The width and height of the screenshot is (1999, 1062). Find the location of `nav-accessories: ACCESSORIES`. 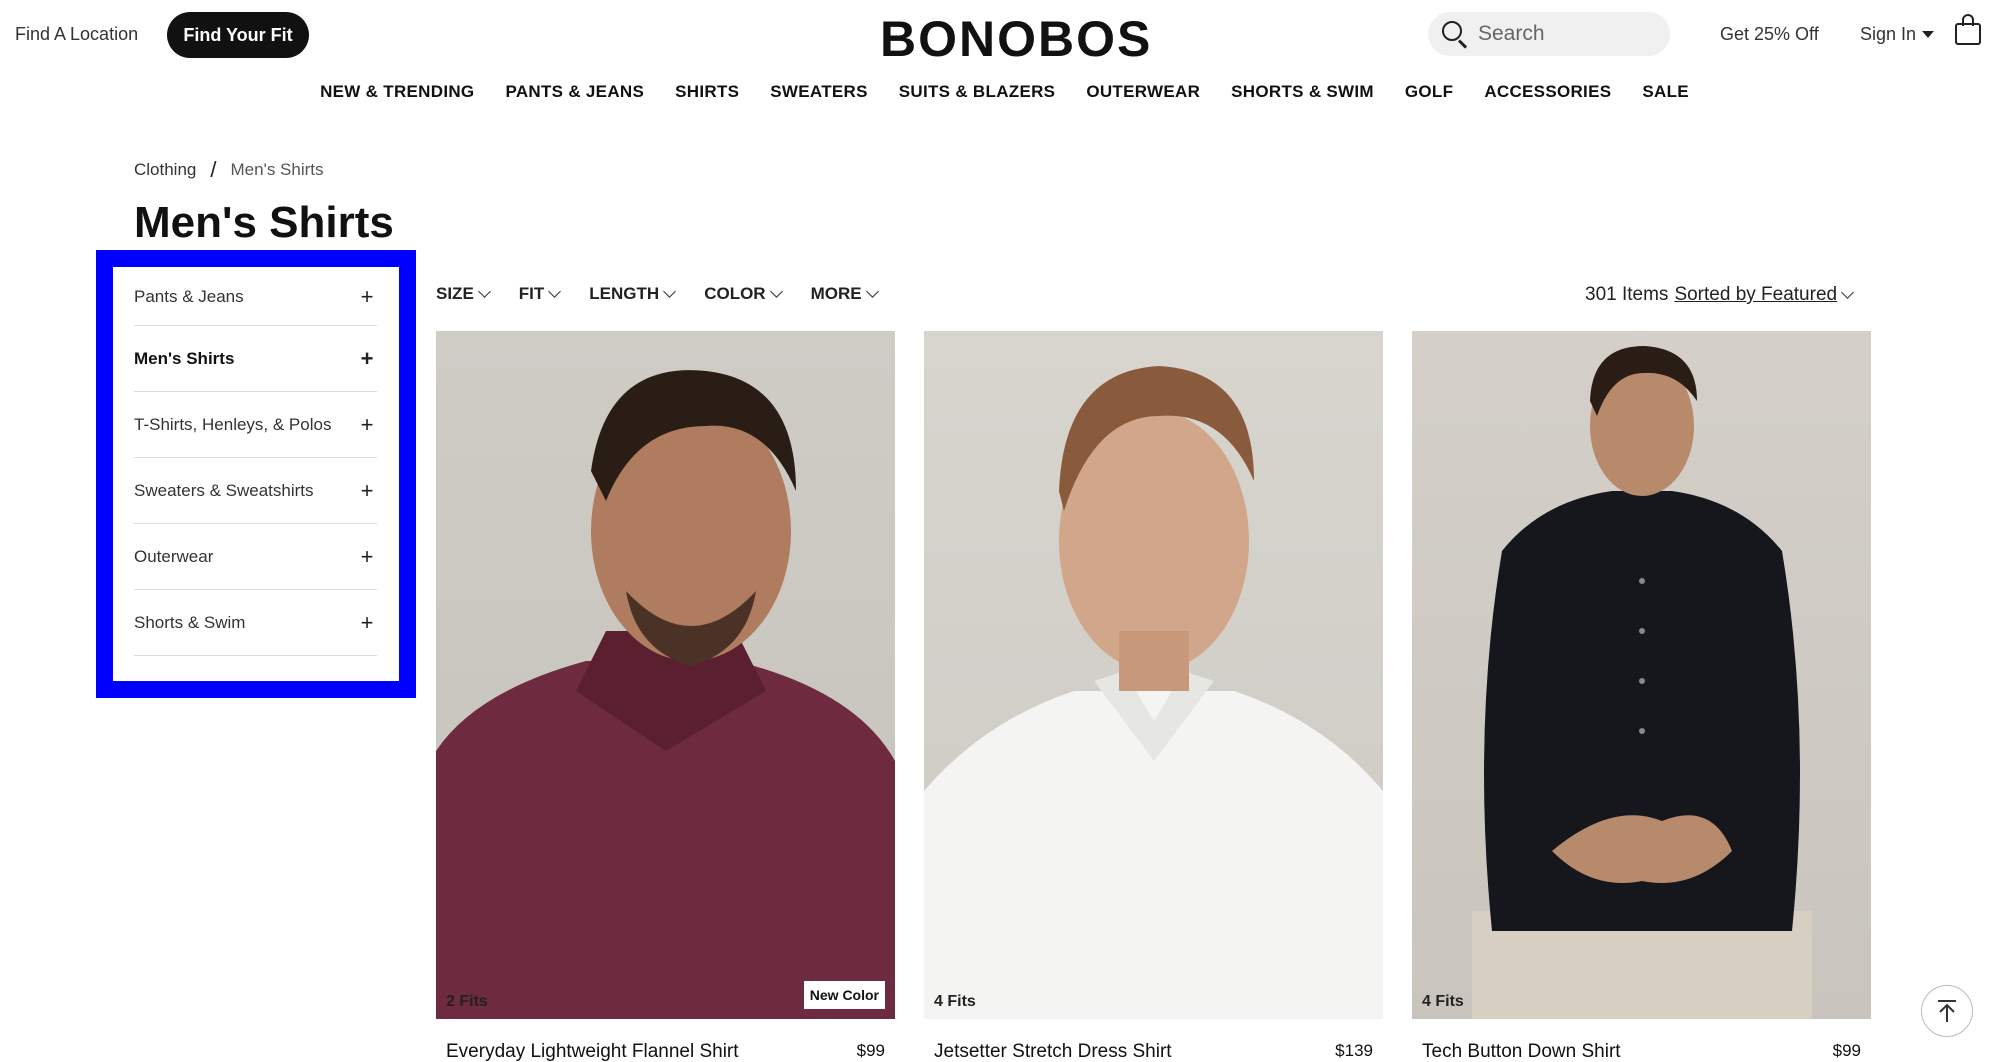

nav-accessories: ACCESSORIES is located at coordinates (1547, 92).